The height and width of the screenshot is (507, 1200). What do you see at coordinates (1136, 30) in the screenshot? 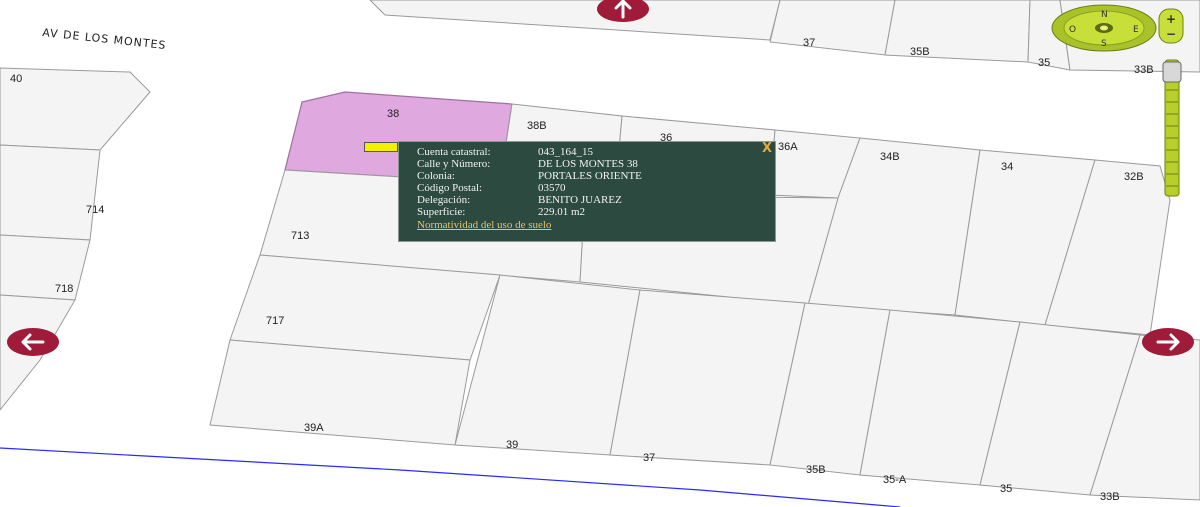
I see `compass-east: E` at bounding box center [1136, 30].